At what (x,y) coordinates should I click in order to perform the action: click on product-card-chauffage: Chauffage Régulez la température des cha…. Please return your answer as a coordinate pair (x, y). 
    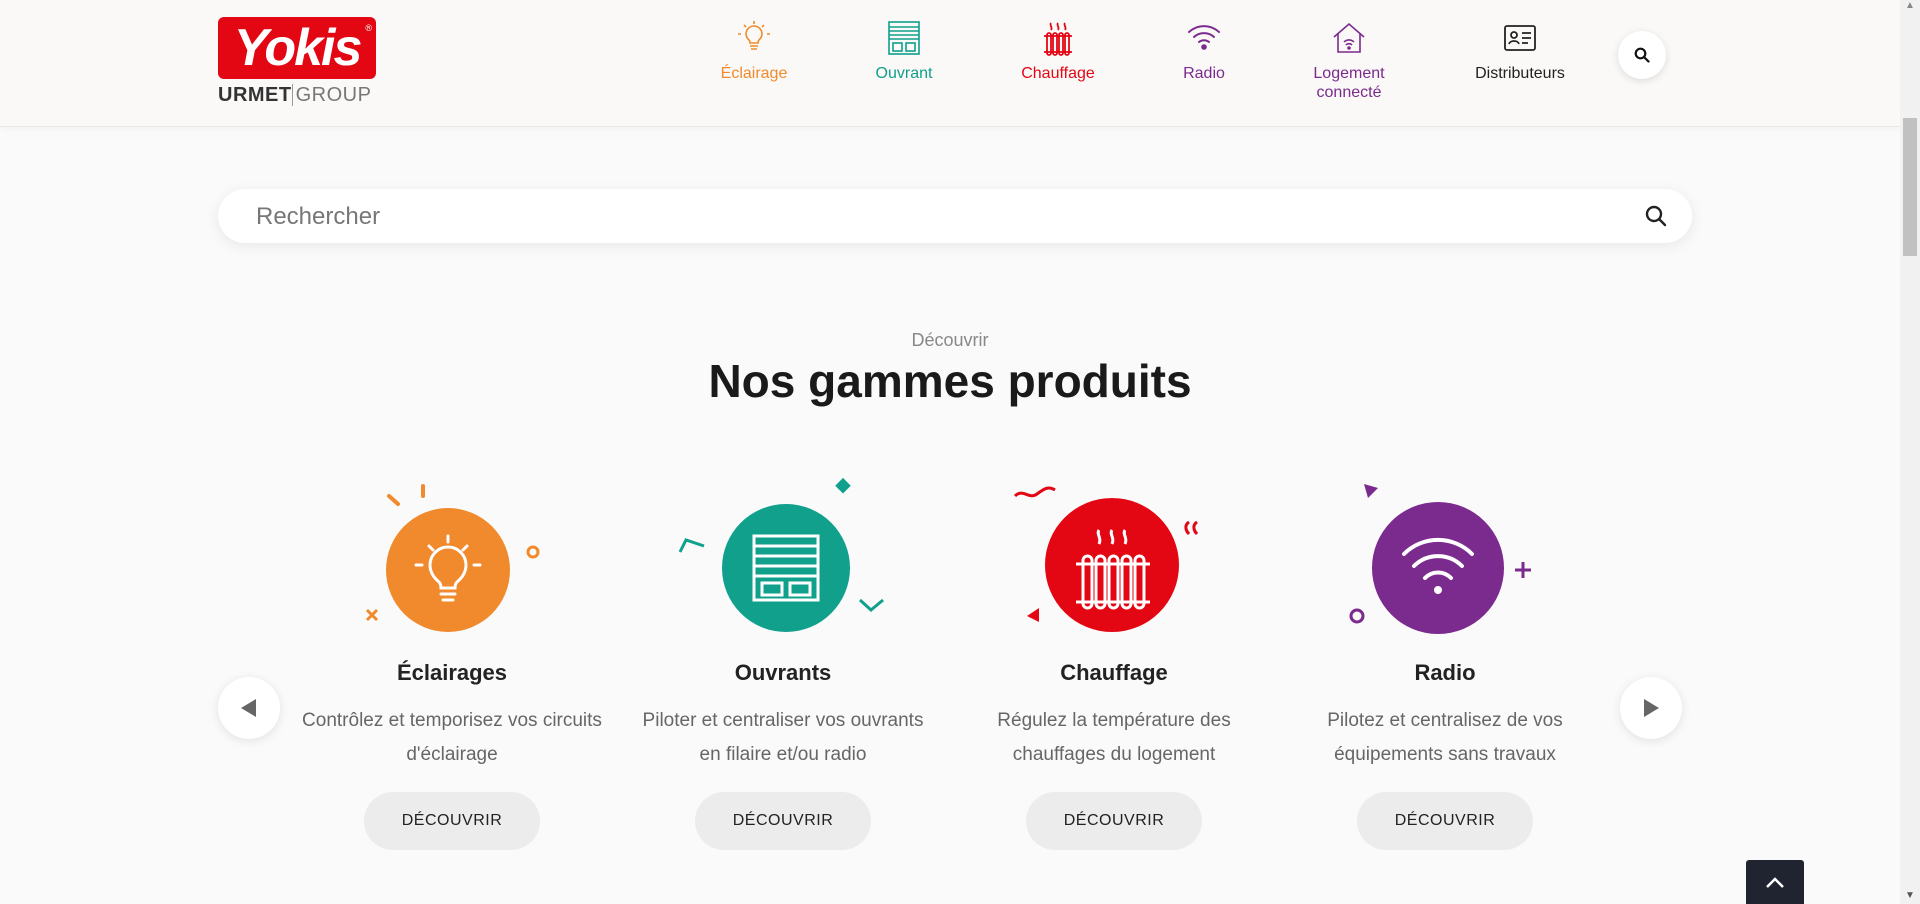
    Looking at the image, I should click on (1114, 660).